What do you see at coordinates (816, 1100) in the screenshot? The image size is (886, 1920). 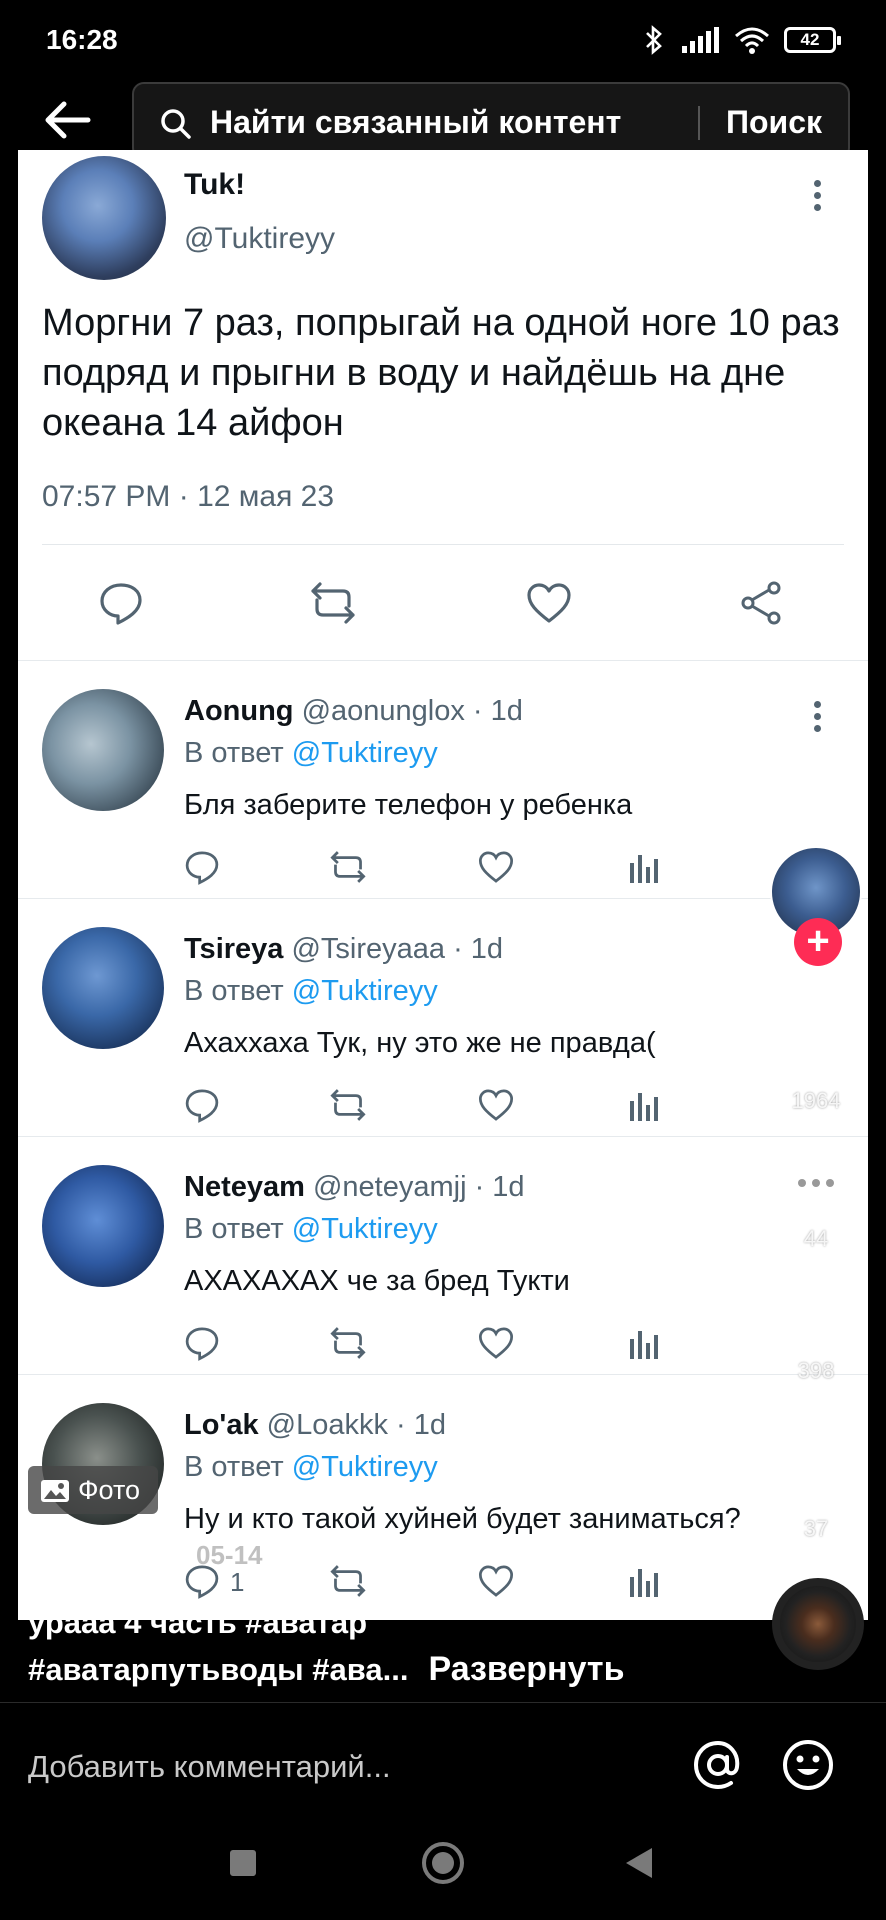 I see `like-count: 1964` at bounding box center [816, 1100].